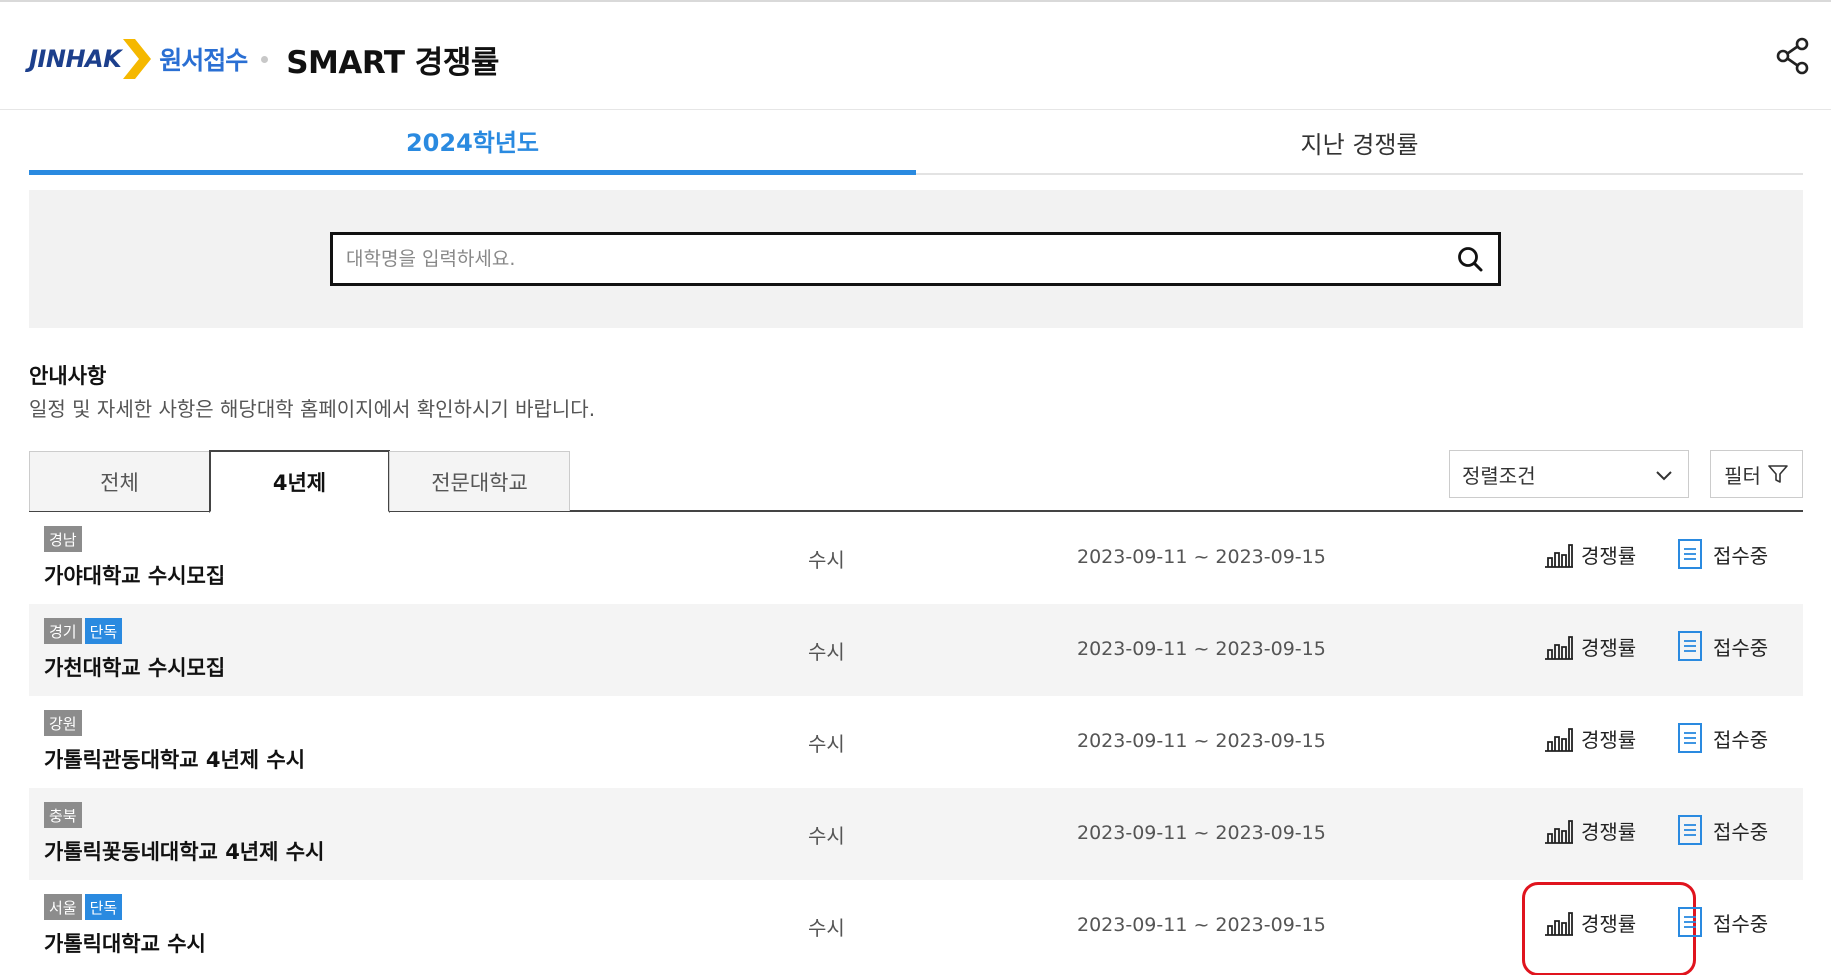 The height and width of the screenshot is (975, 1831). What do you see at coordinates (184, 851) in the screenshot?
I see `university-name: 가톨릭꽃동네대학교 4년제 수시` at bounding box center [184, 851].